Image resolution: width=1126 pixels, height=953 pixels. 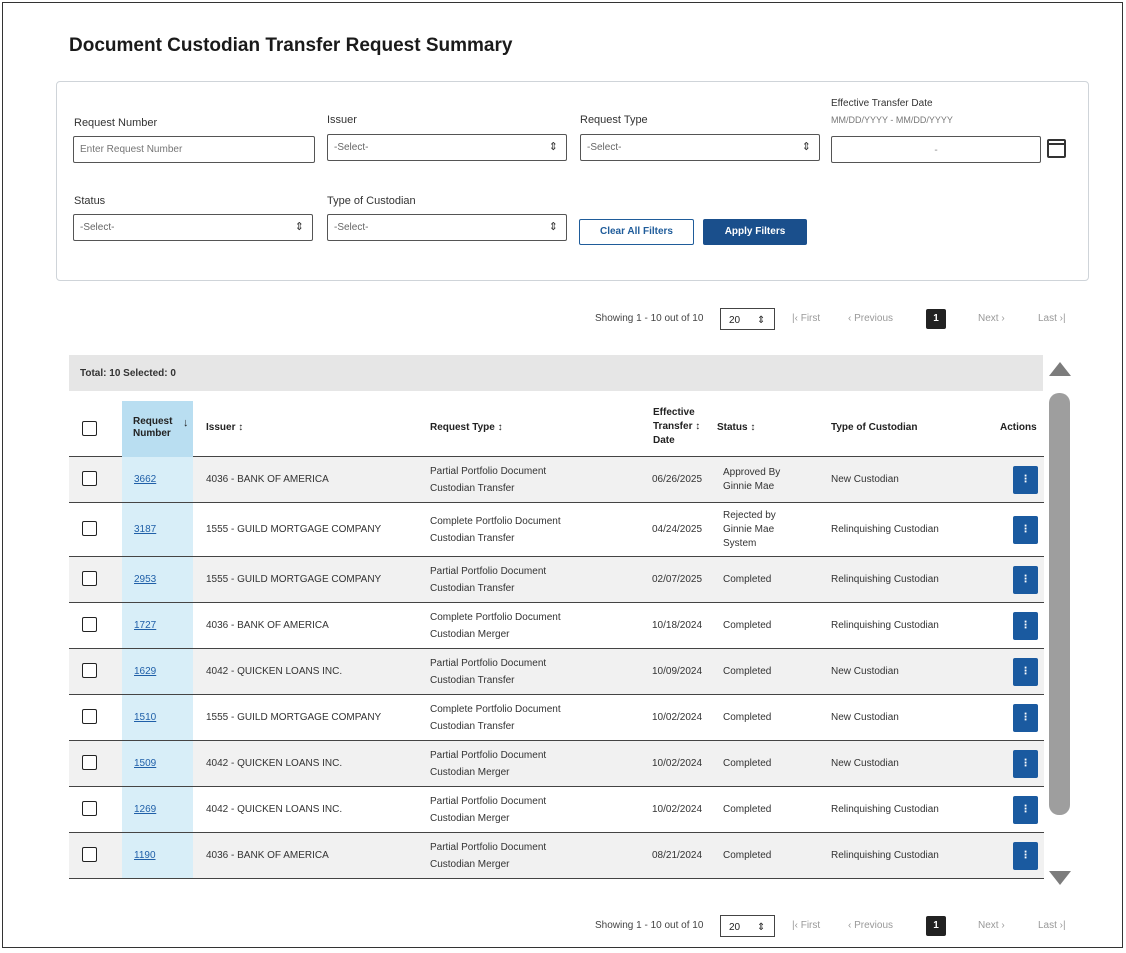 I want to click on request-number-link: 1629, so click(x=145, y=672).